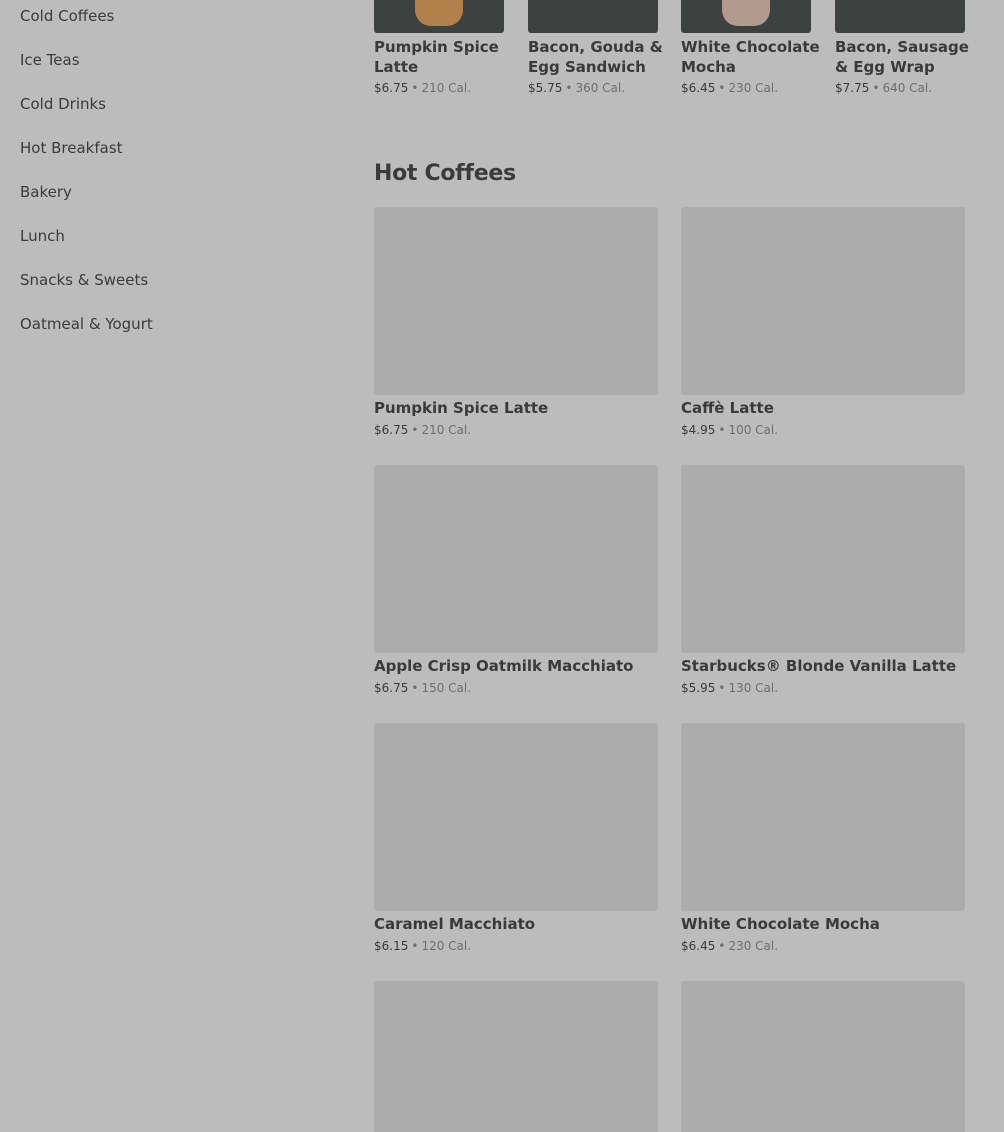  Describe the element at coordinates (600, 88) in the screenshot. I see `product-calories: 360 Cal.` at that location.